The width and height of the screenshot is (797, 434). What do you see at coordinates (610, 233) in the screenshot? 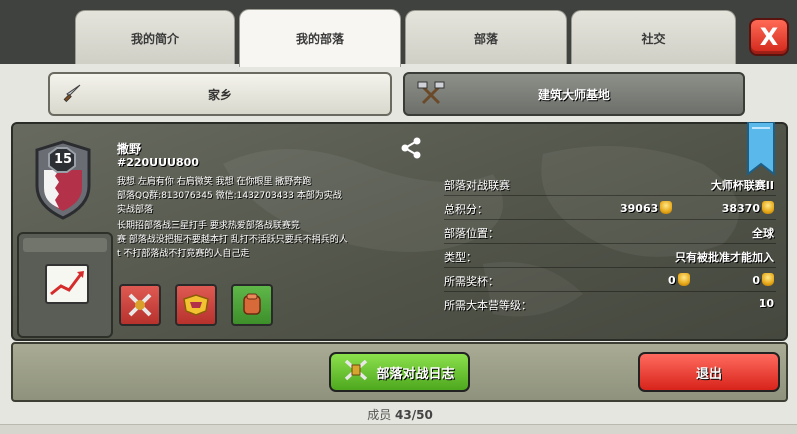
I see `location-row: 部落位置： 全球` at bounding box center [610, 233].